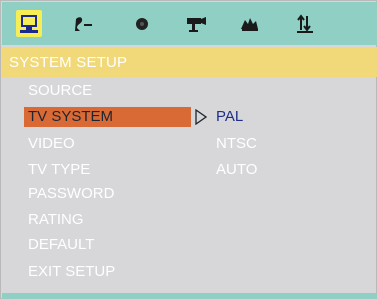  I want to click on option-pal: PAL, so click(229, 116).